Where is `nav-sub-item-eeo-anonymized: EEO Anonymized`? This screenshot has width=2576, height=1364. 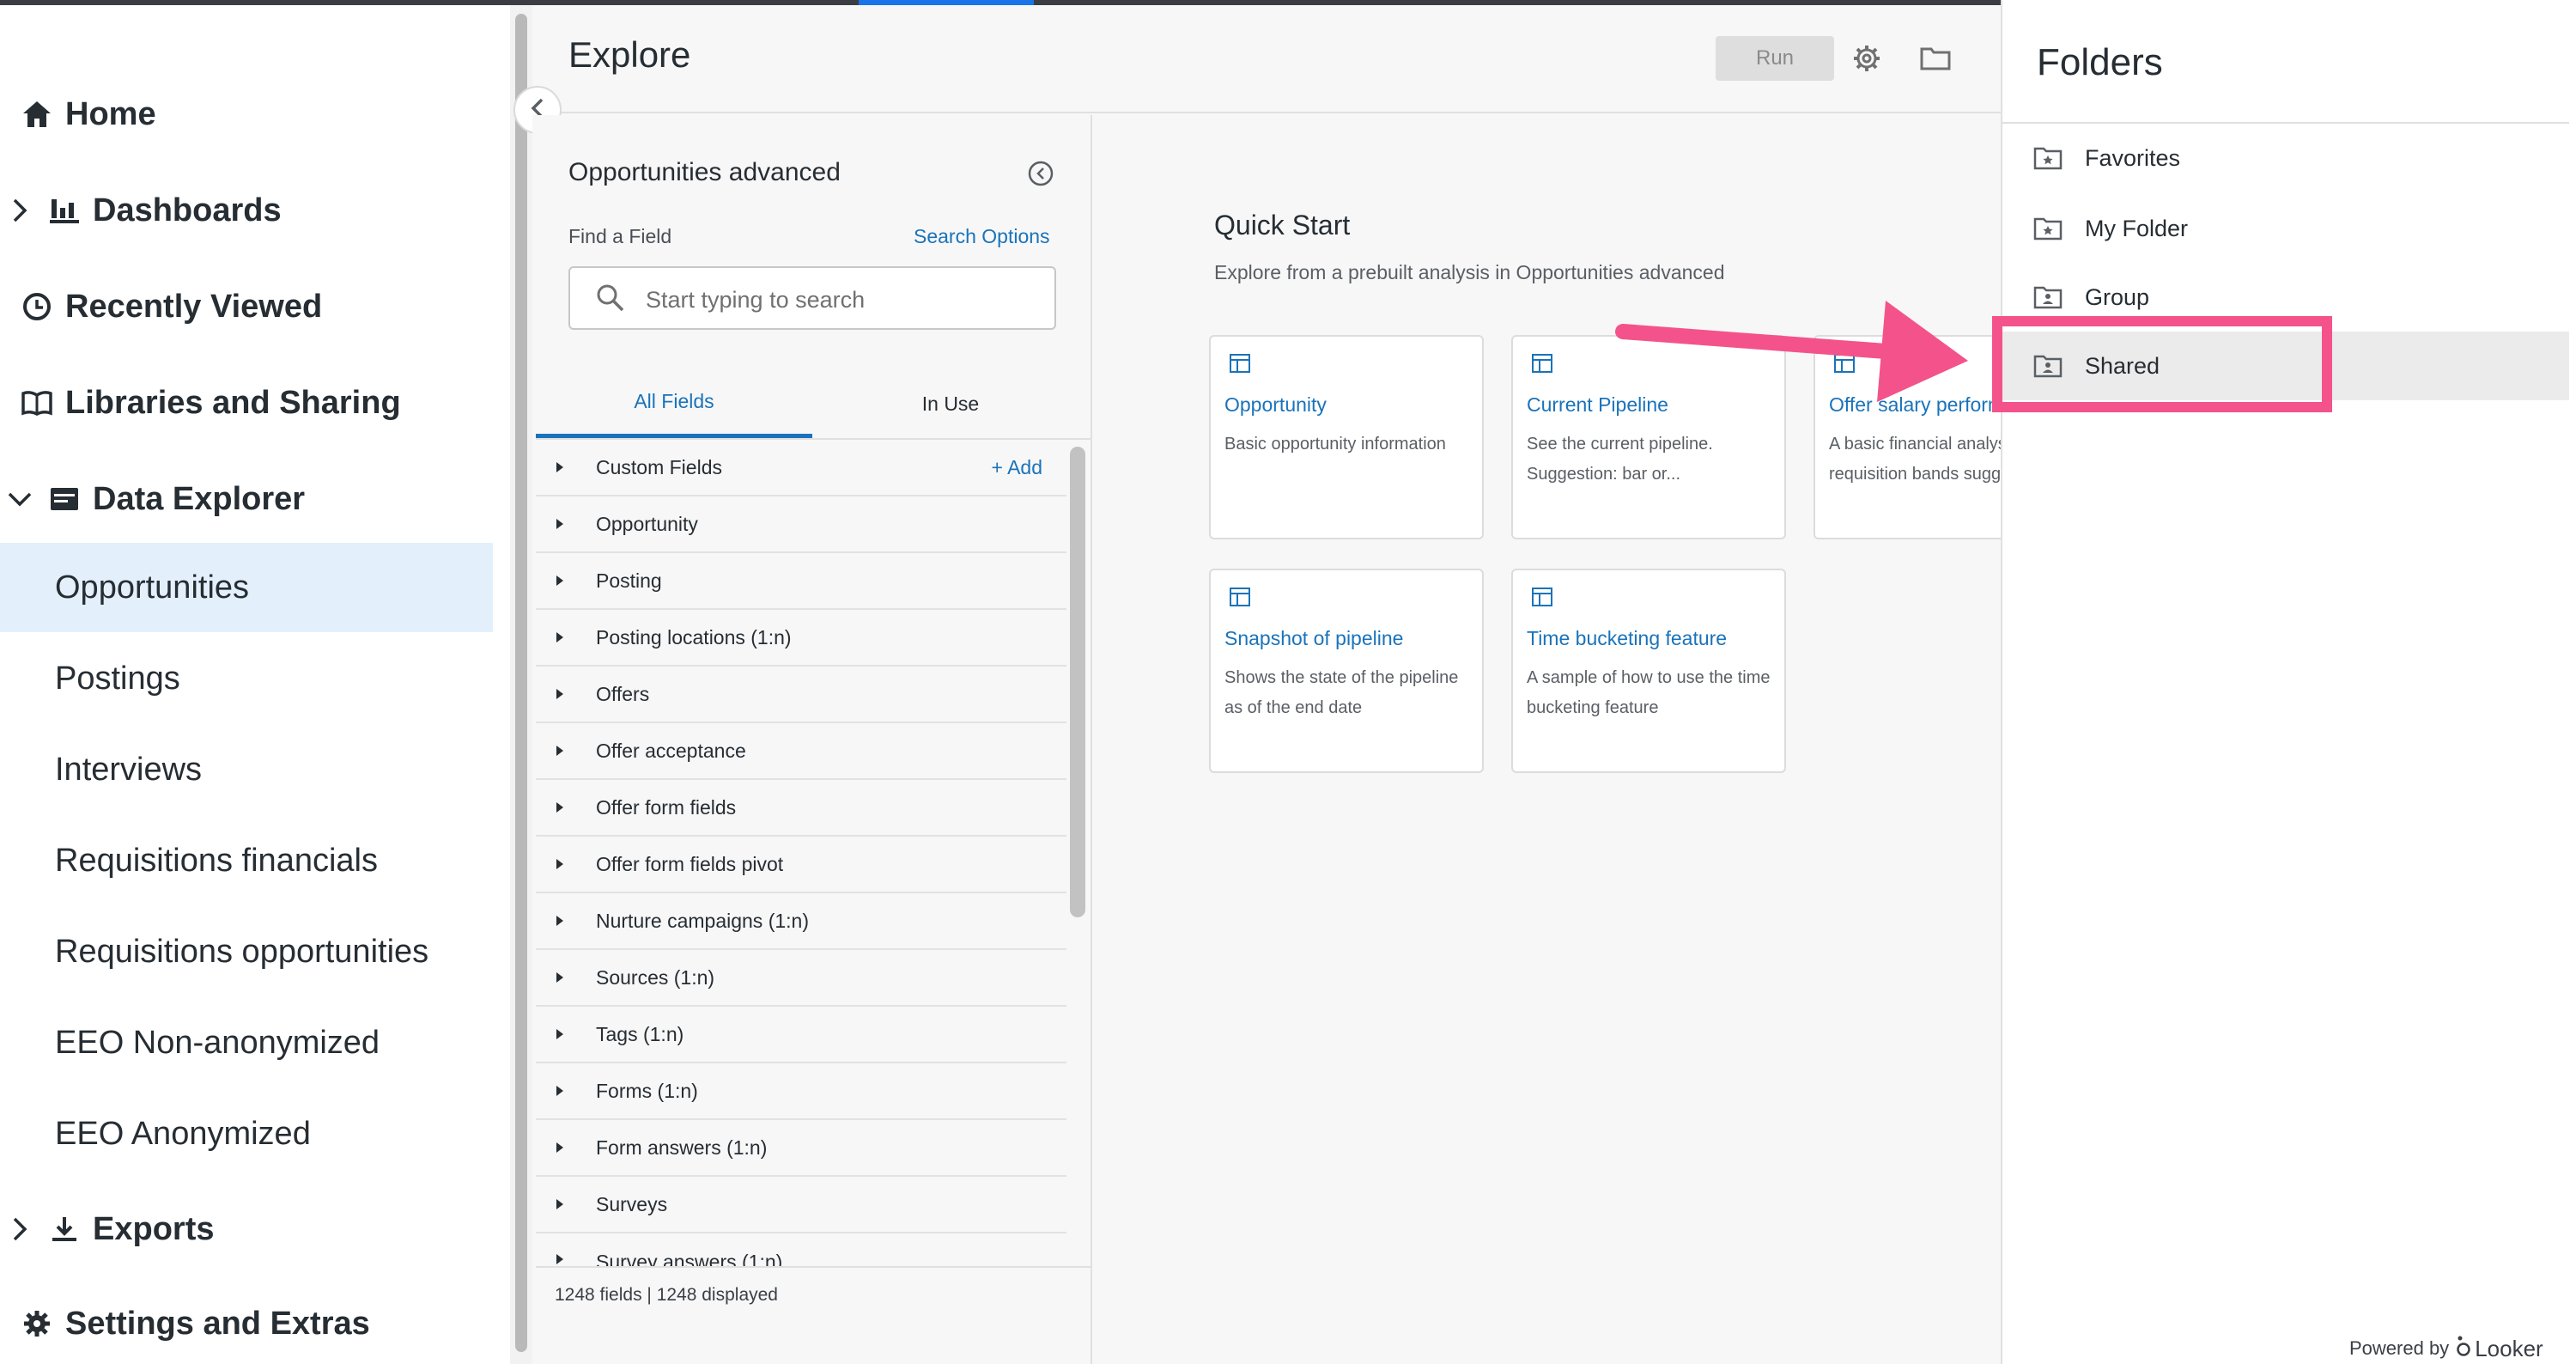 nav-sub-item-eeo-anonymized: EEO Anonymized is located at coordinates (247, 1133).